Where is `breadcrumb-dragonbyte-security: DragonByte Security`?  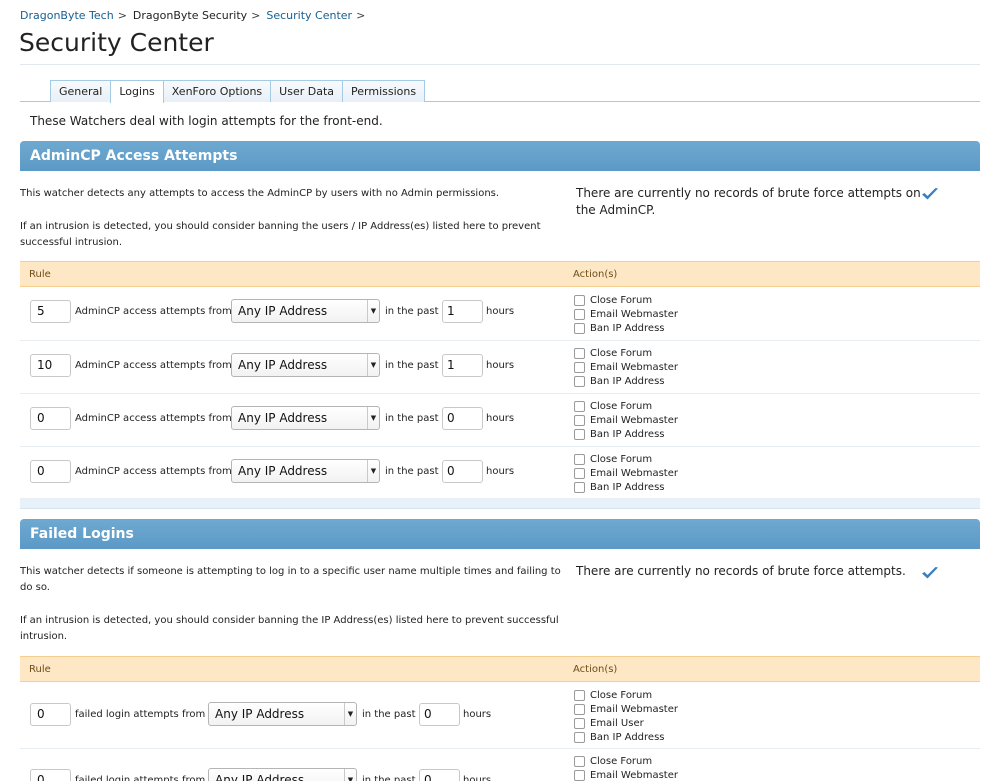
breadcrumb-dragonbyte-security: DragonByte Security is located at coordinates (190, 15).